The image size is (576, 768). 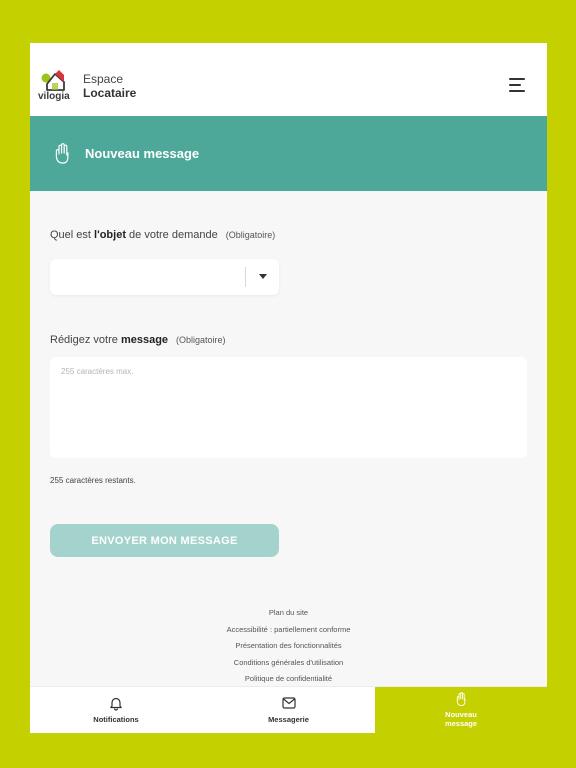 What do you see at coordinates (245, 277) in the screenshot?
I see `select-divider` at bounding box center [245, 277].